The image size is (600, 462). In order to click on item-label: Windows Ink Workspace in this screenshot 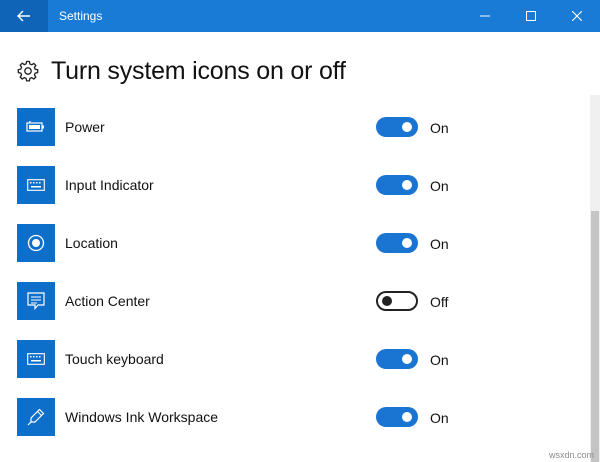, I will do `click(142, 417)`.